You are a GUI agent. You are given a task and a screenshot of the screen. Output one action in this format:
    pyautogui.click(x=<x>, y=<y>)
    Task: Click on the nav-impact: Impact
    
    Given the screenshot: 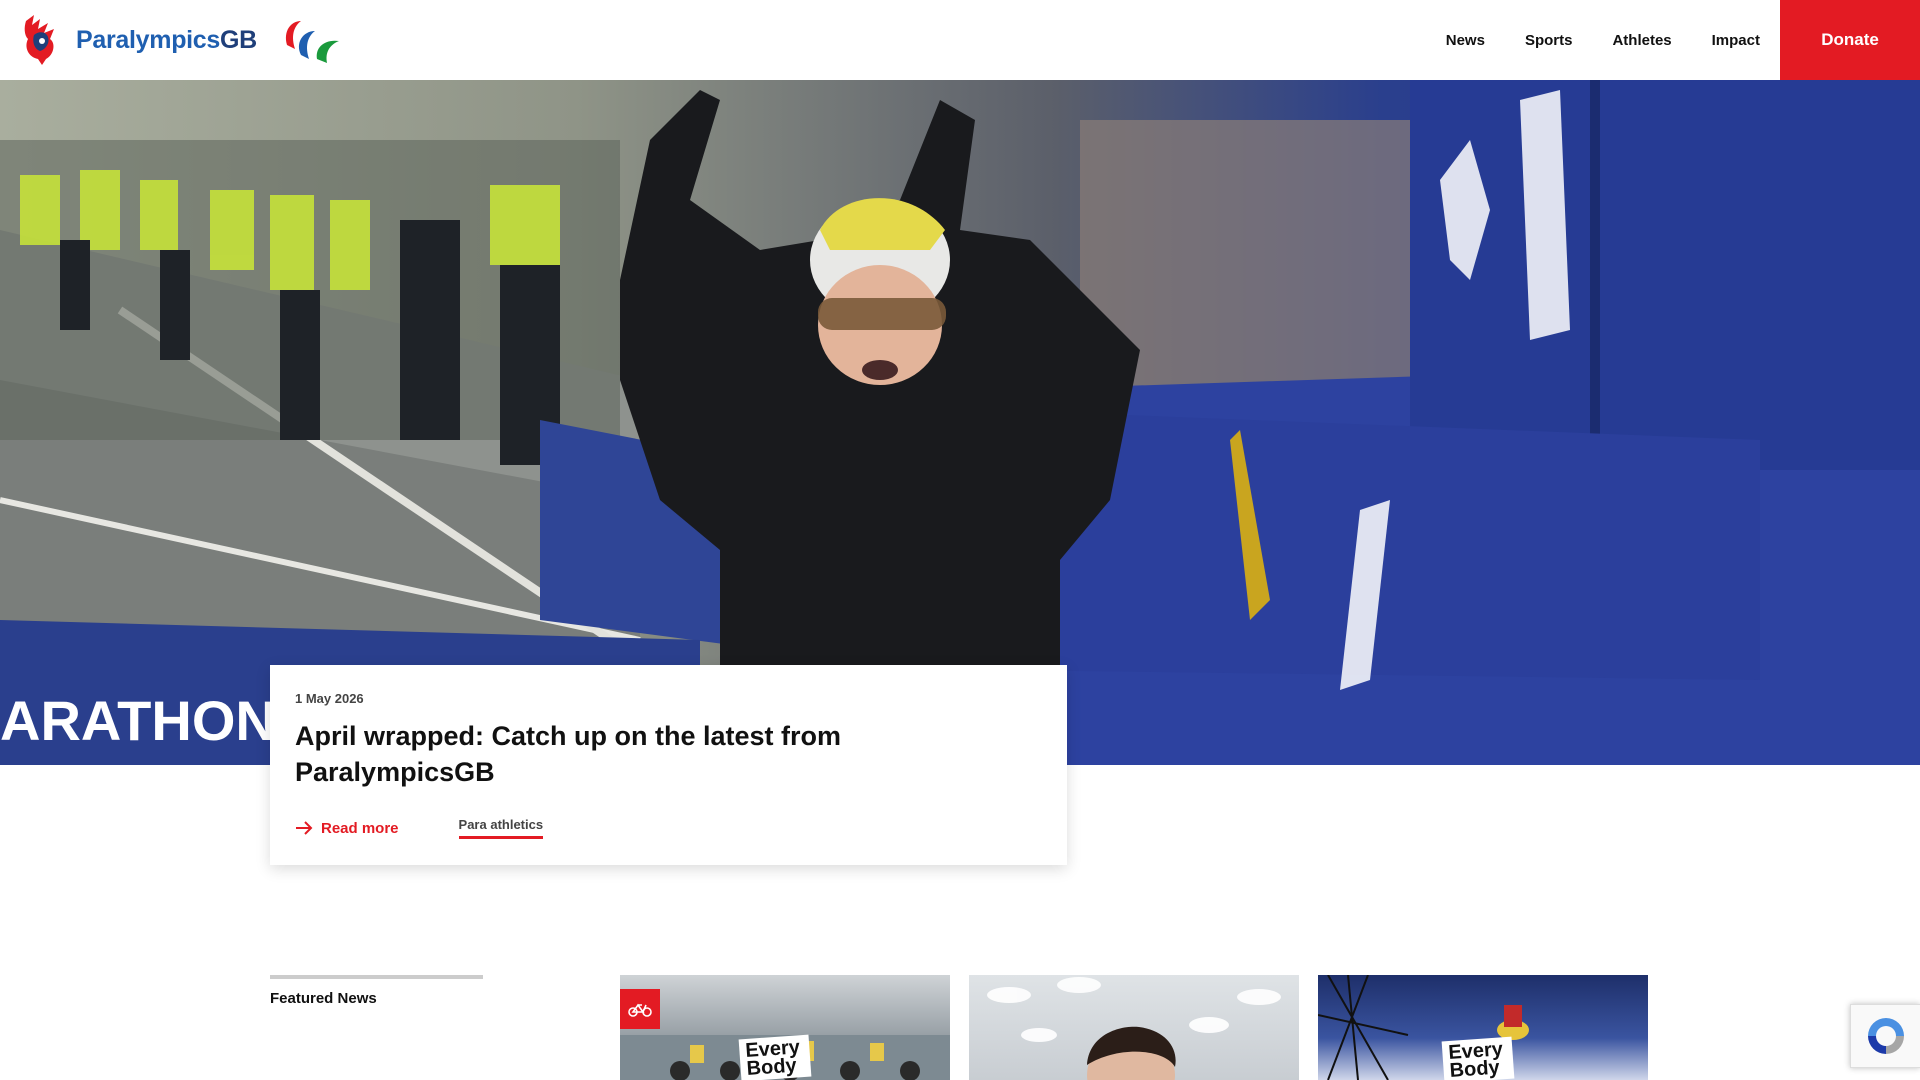 What is the action you would take?
    pyautogui.click(x=1736, y=40)
    